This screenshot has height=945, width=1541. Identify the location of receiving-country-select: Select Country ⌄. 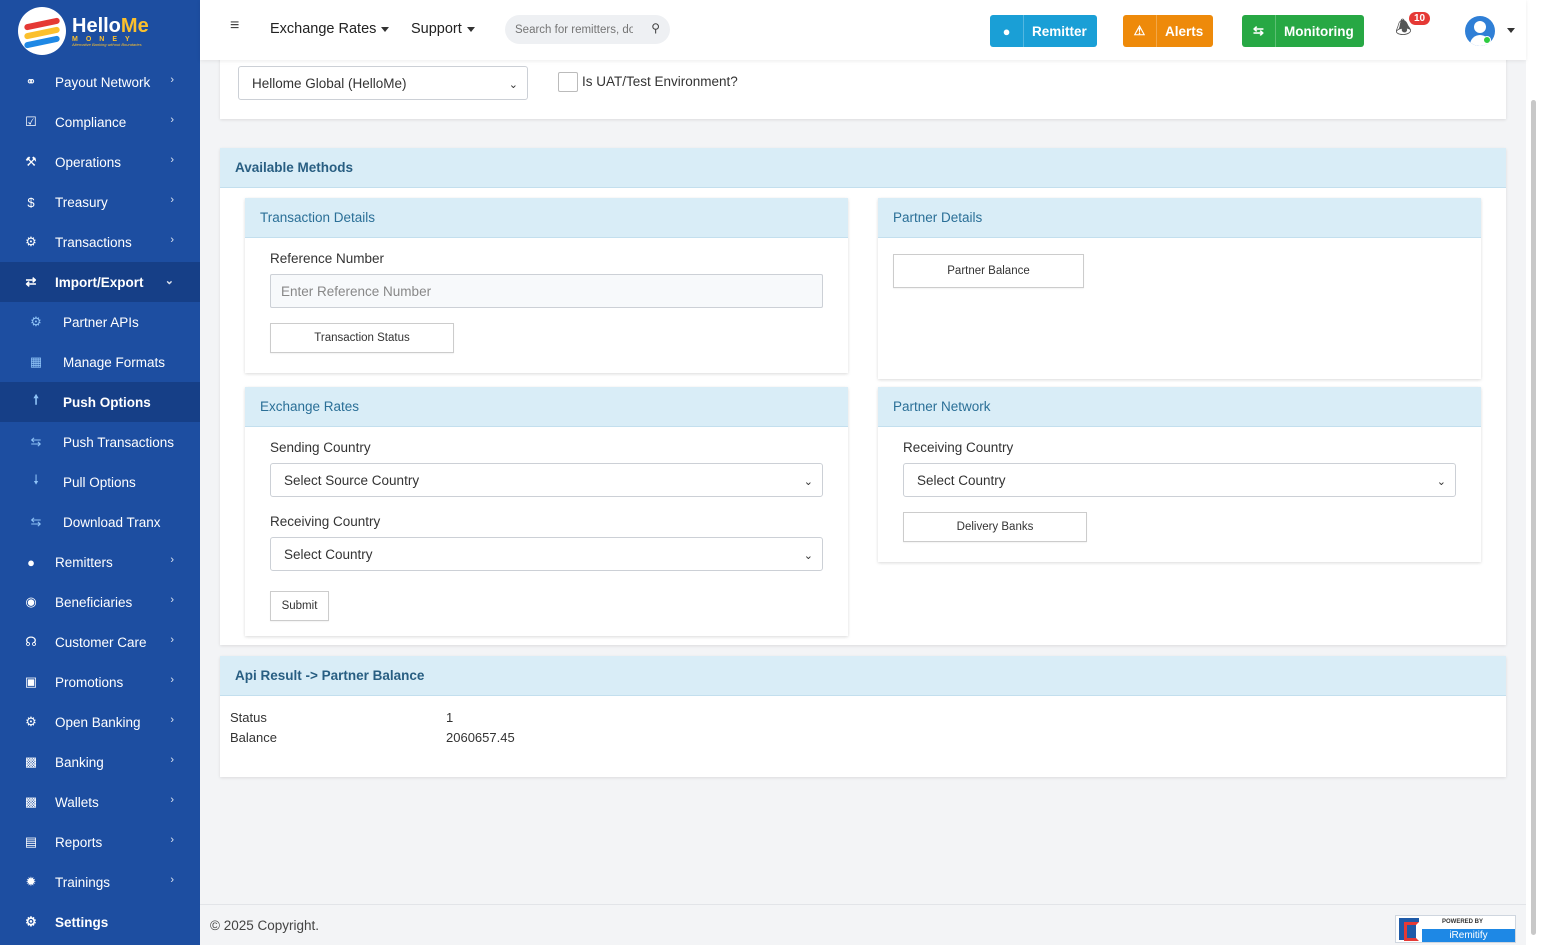
(546, 554).